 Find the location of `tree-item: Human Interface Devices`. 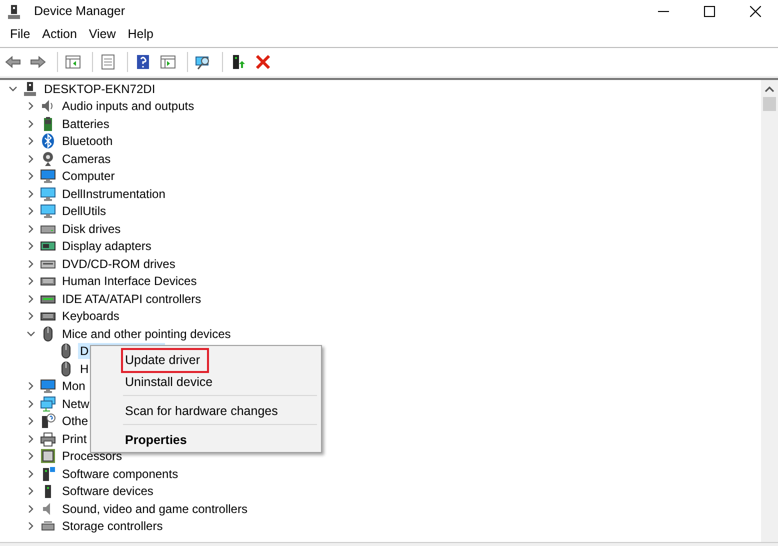

tree-item: Human Interface Devices is located at coordinates (129, 281).